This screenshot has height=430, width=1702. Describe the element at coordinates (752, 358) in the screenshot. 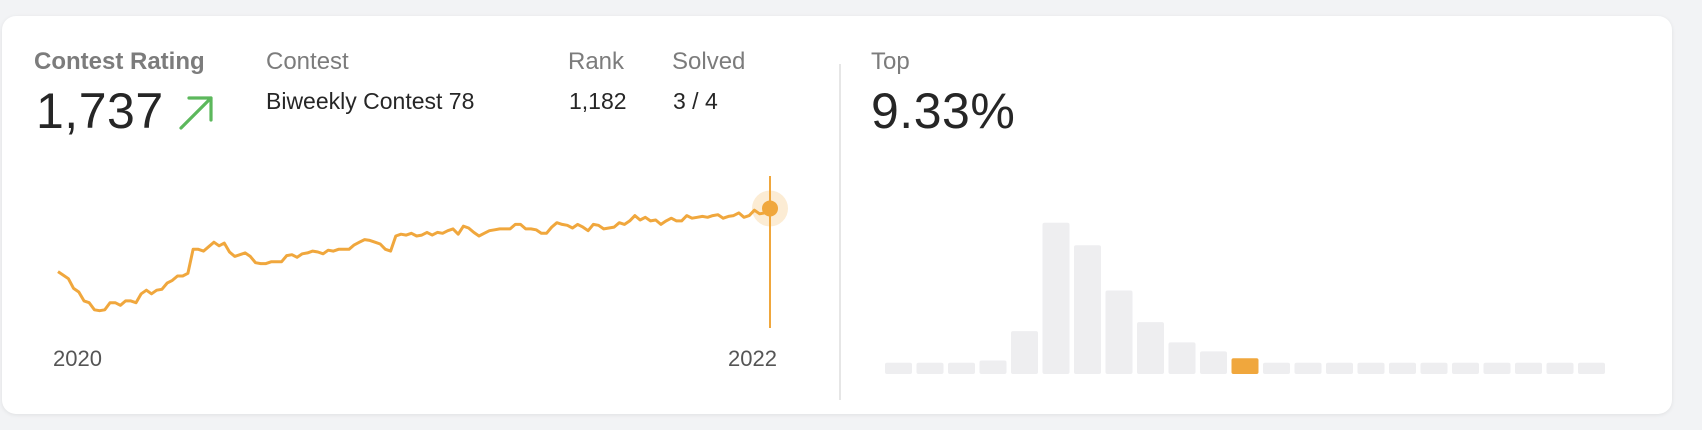

I see `x-tick-label-end: 2022` at that location.